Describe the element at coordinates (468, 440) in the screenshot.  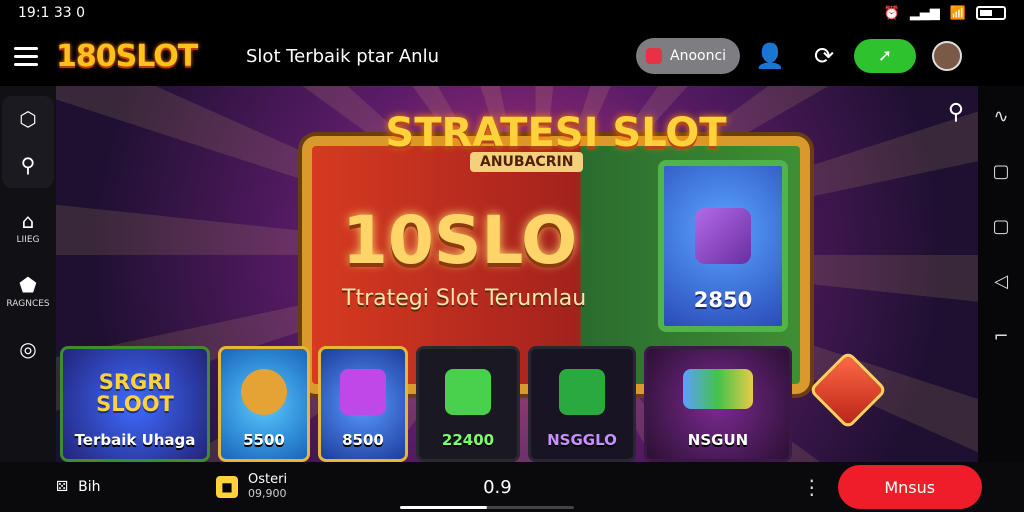
I see `tile-label: 22400` at that location.